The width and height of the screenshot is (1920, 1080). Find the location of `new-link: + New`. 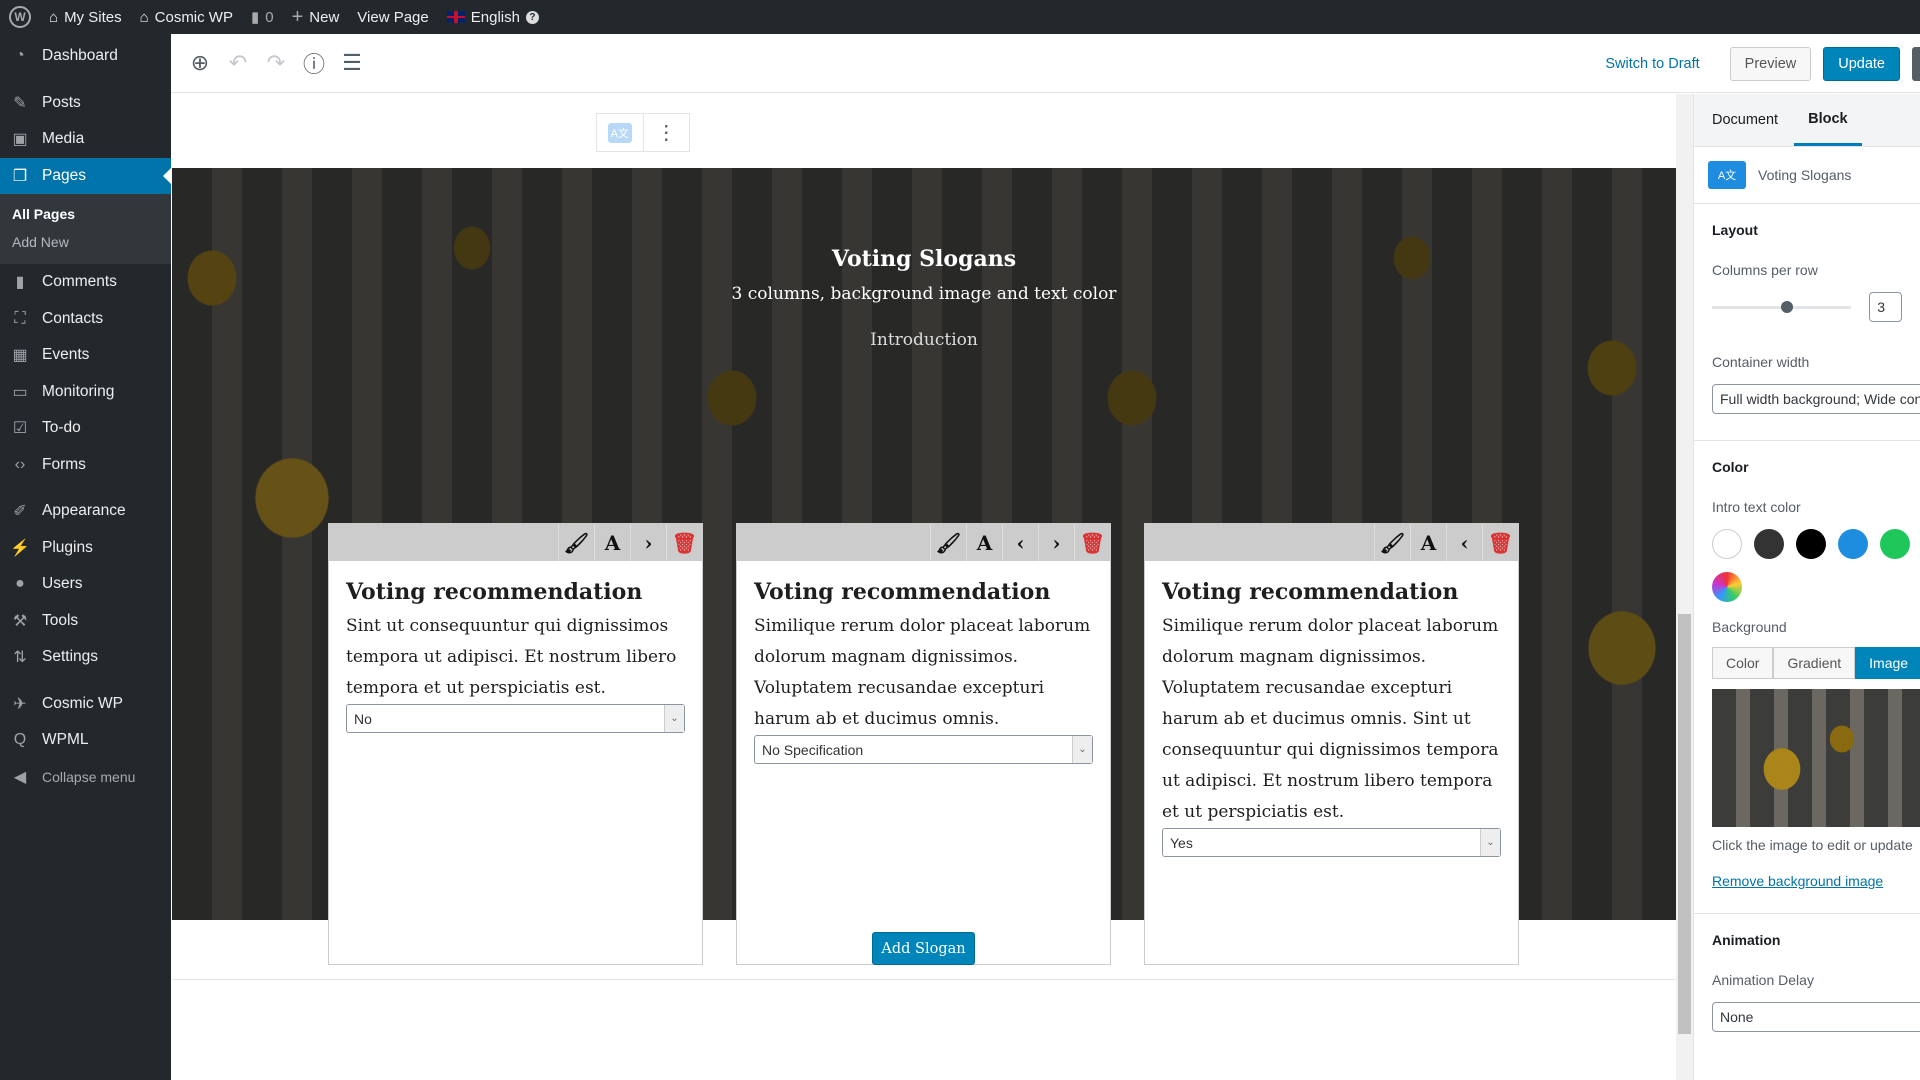

new-link: + New is located at coordinates (316, 17).